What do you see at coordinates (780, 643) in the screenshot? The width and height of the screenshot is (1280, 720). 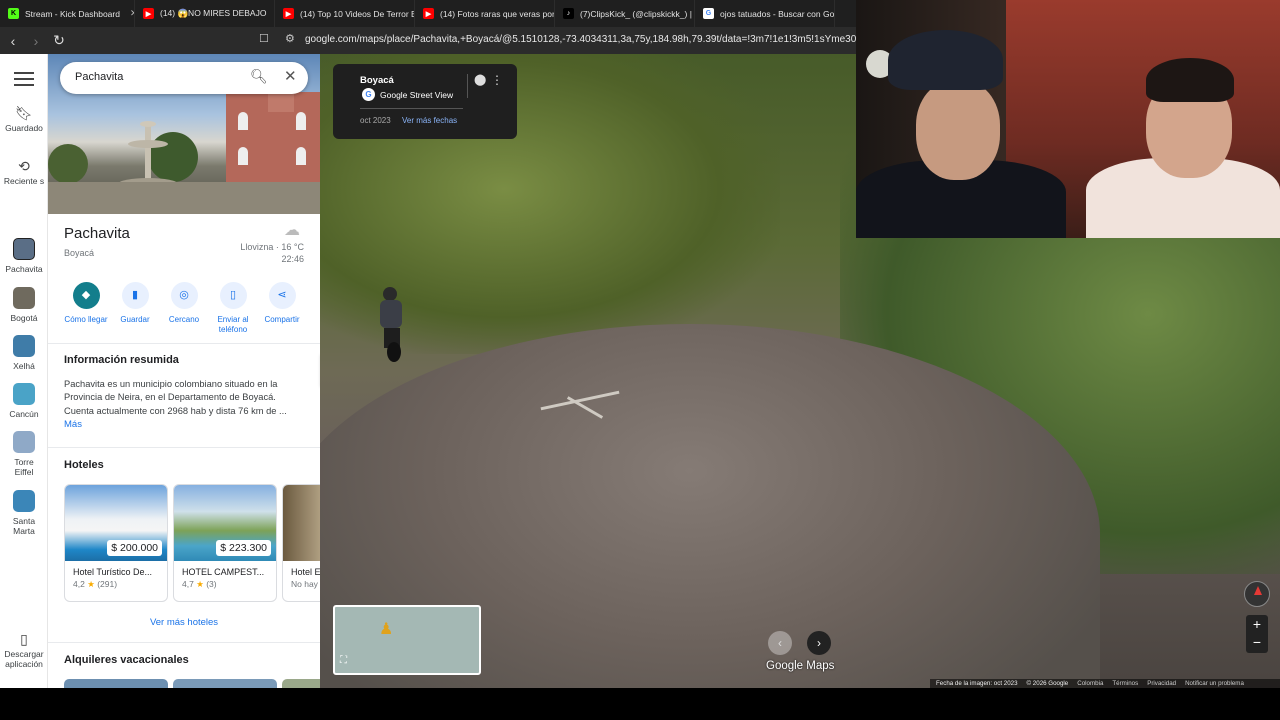 I see `previous-arrow-button: ‹` at bounding box center [780, 643].